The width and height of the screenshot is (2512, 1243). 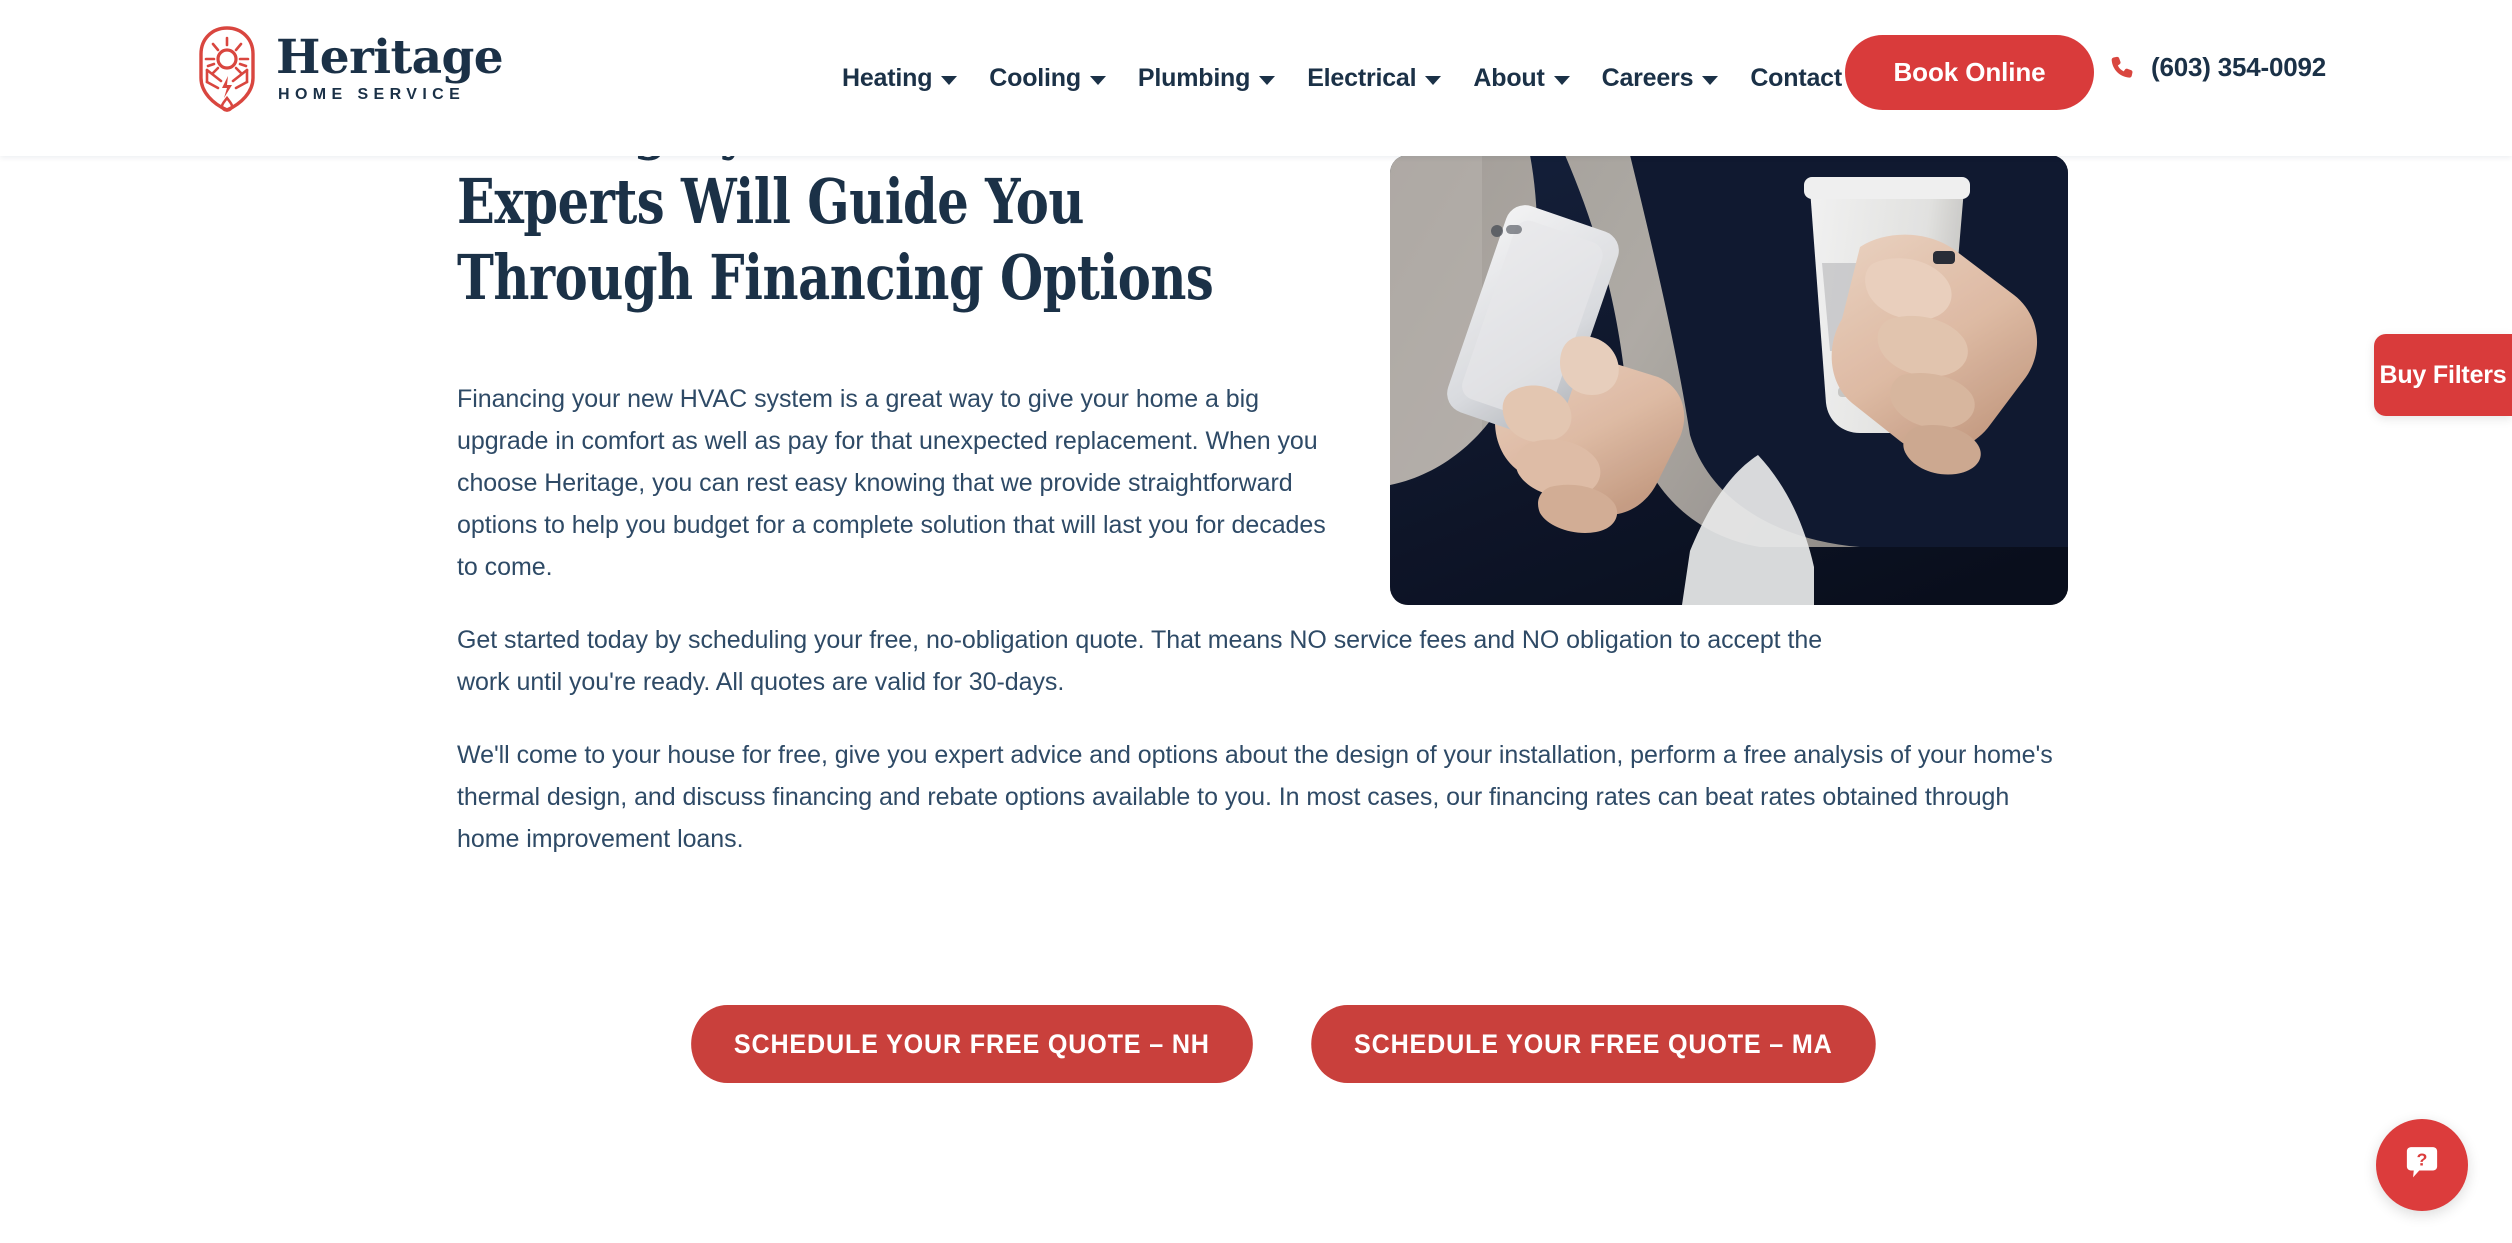 I want to click on nav-item-cooling: Cooling, so click(x=1047, y=78).